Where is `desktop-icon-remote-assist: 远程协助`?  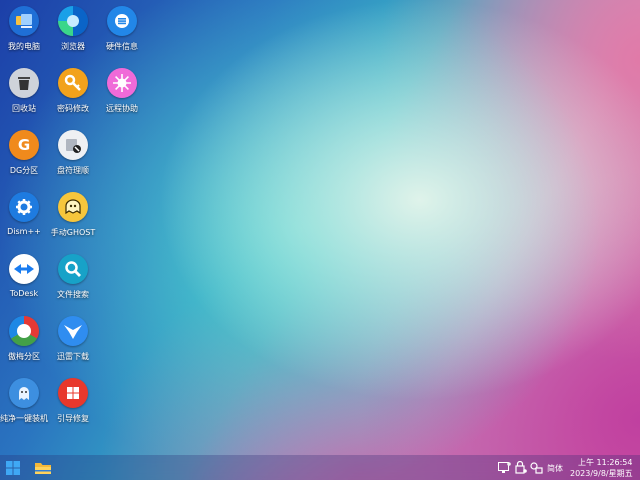 desktop-icon-remote-assist: 远程协助 is located at coordinates (122, 97).